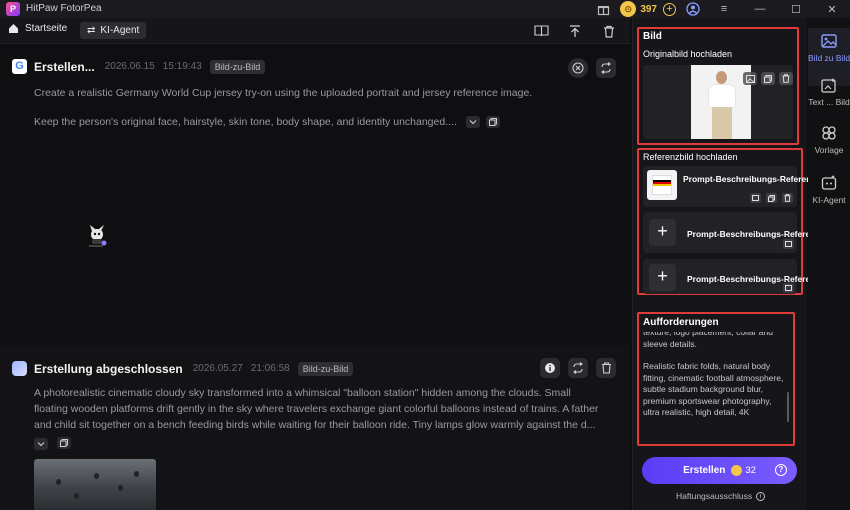  What do you see at coordinates (788, 407) in the screenshot?
I see `prompt-scrollbar` at bounding box center [788, 407].